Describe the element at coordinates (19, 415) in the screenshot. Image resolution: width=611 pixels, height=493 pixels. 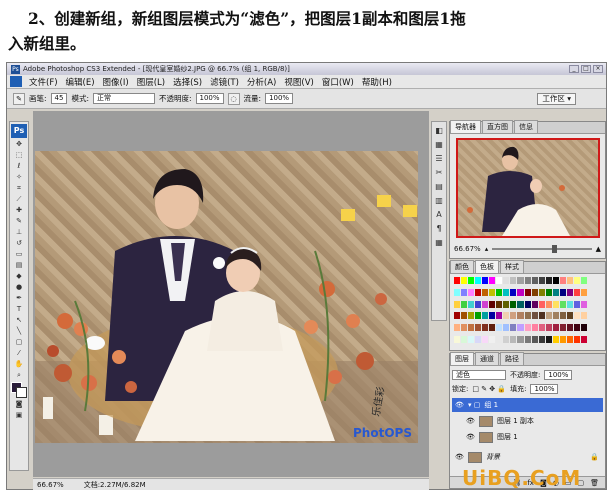
I see `screen-mode-icon: ▣` at that location.